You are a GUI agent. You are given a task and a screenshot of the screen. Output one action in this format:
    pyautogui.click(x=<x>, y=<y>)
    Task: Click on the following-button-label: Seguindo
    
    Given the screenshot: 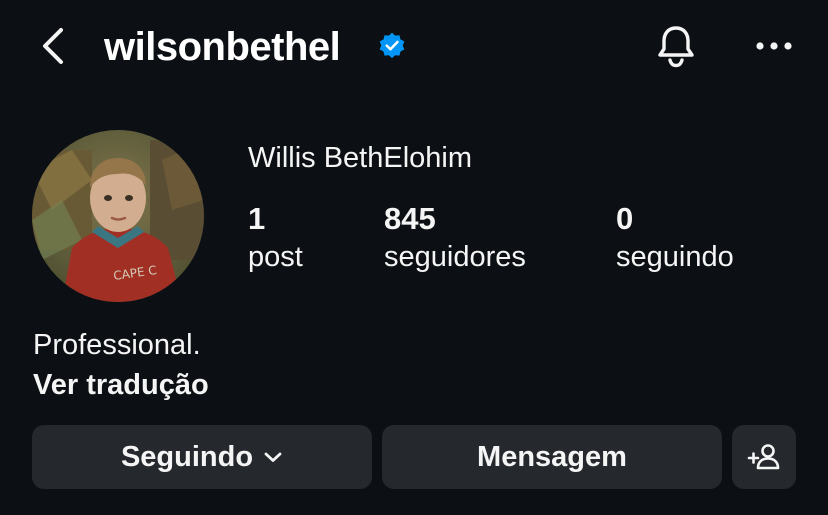 What is the action you would take?
    pyautogui.click(x=187, y=456)
    